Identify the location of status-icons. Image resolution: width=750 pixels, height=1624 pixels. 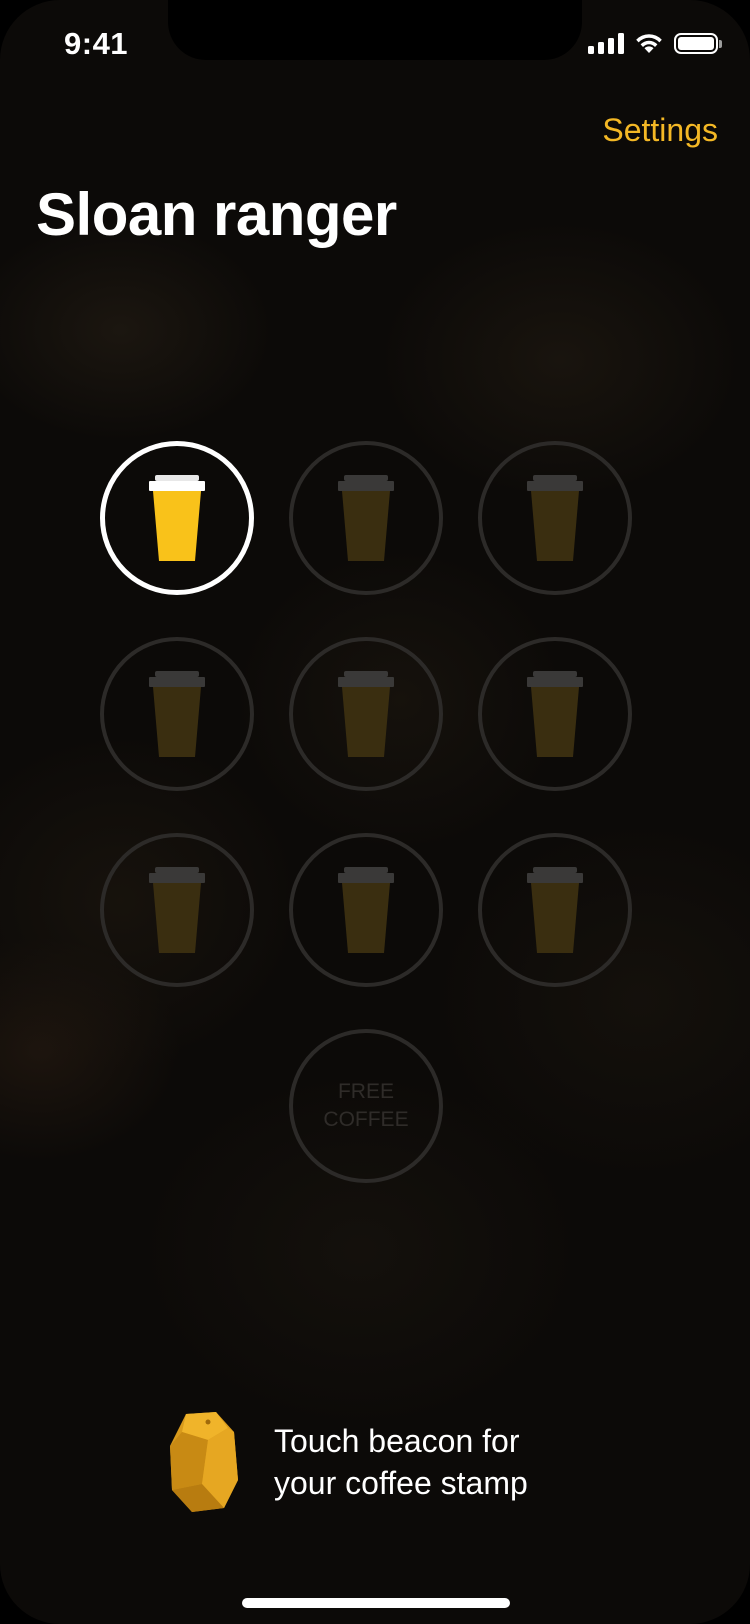
(655, 43).